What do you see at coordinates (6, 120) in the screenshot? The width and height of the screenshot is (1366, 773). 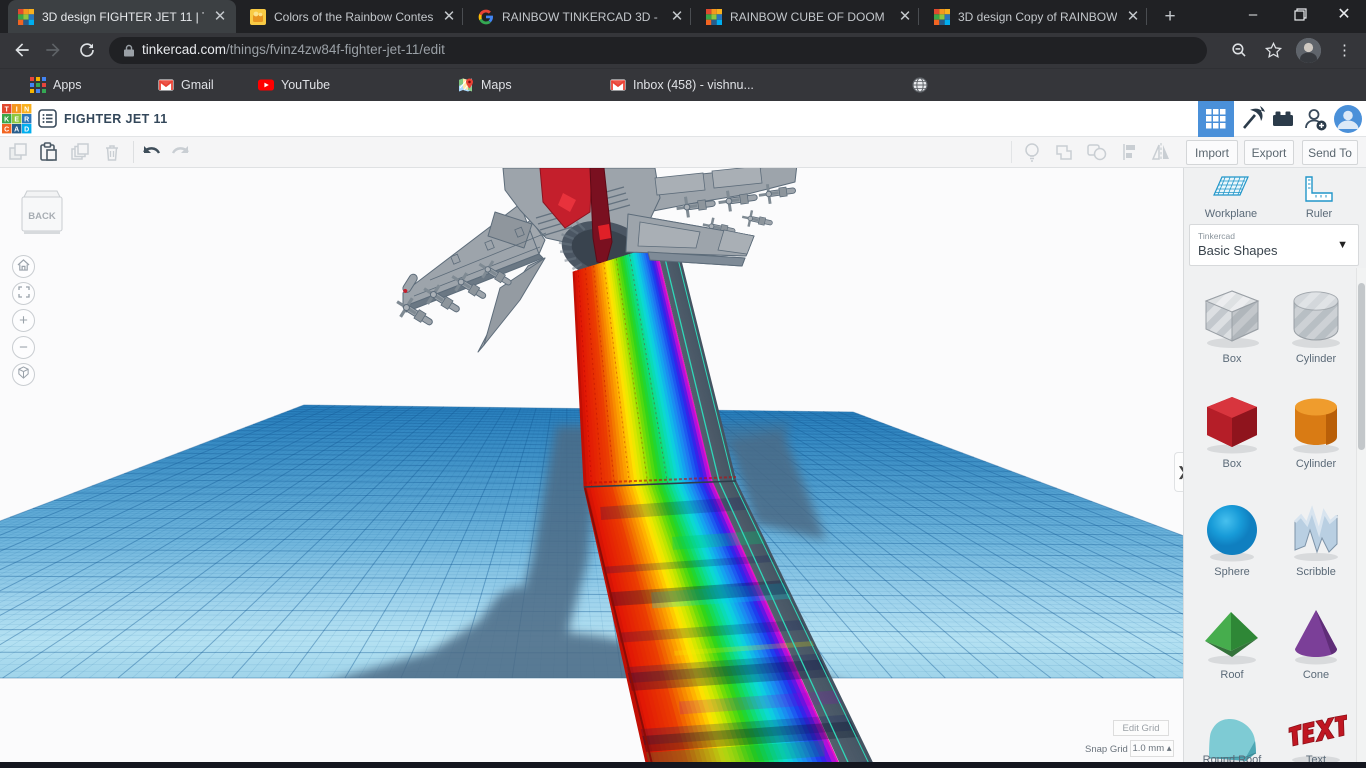 I see `svg-text: K` at bounding box center [6, 120].